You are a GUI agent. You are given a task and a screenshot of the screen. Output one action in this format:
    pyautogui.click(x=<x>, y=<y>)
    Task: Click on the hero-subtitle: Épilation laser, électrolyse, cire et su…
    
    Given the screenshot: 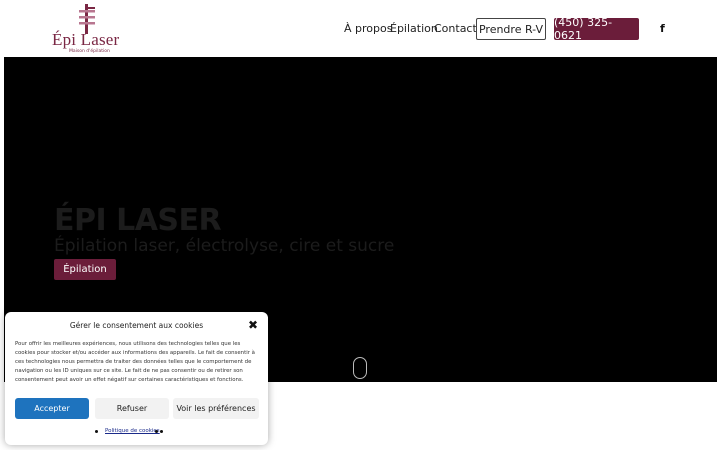 What is the action you would take?
    pyautogui.click(x=224, y=246)
    